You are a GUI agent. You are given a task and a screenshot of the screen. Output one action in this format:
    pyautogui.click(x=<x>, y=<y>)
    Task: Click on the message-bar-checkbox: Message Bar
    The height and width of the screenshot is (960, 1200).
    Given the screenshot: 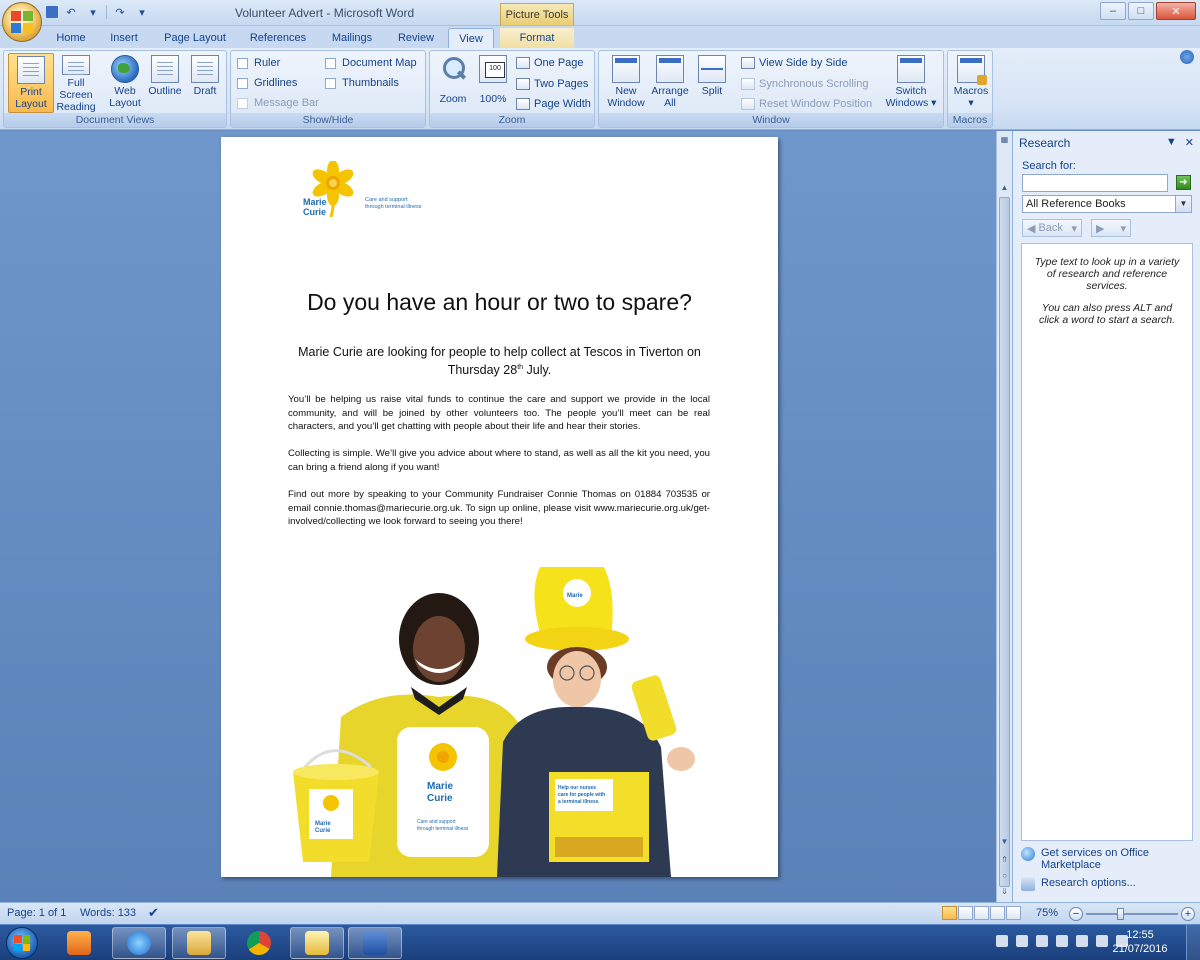 What is the action you would take?
    pyautogui.click(x=278, y=103)
    